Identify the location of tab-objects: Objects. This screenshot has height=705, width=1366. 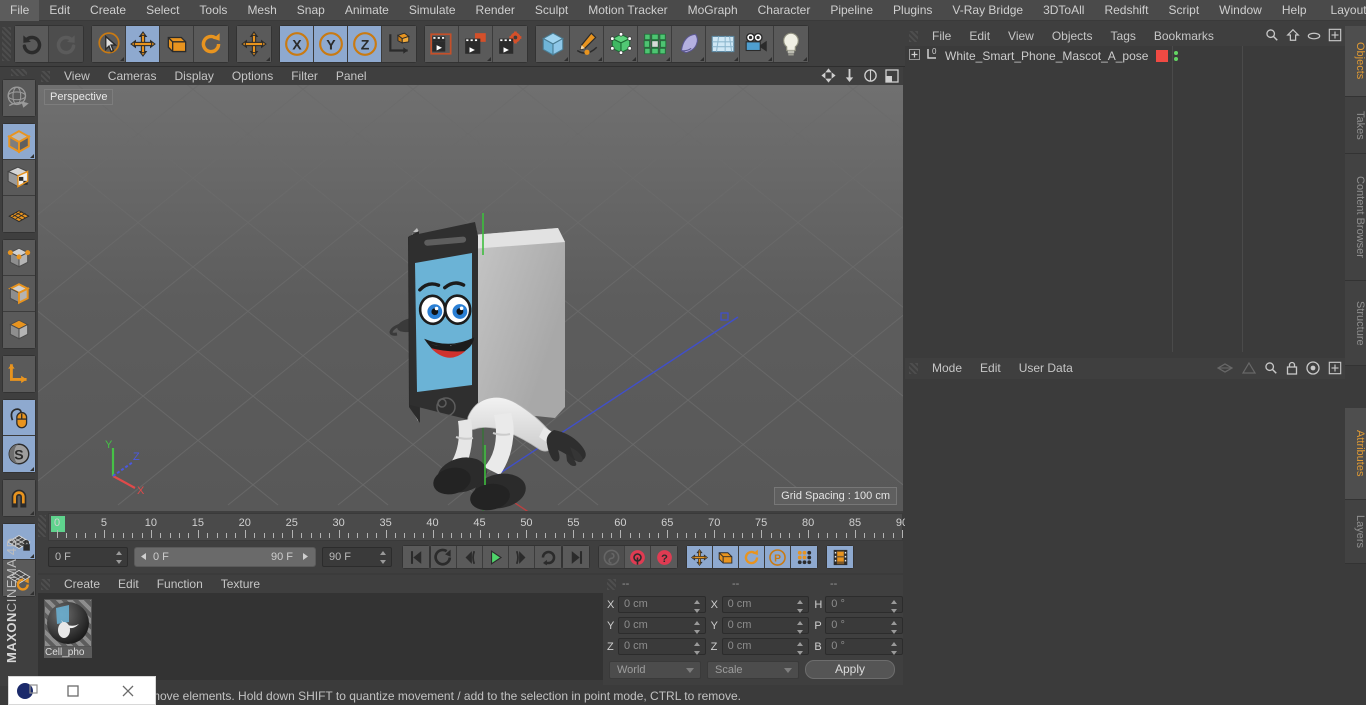
(1355, 61).